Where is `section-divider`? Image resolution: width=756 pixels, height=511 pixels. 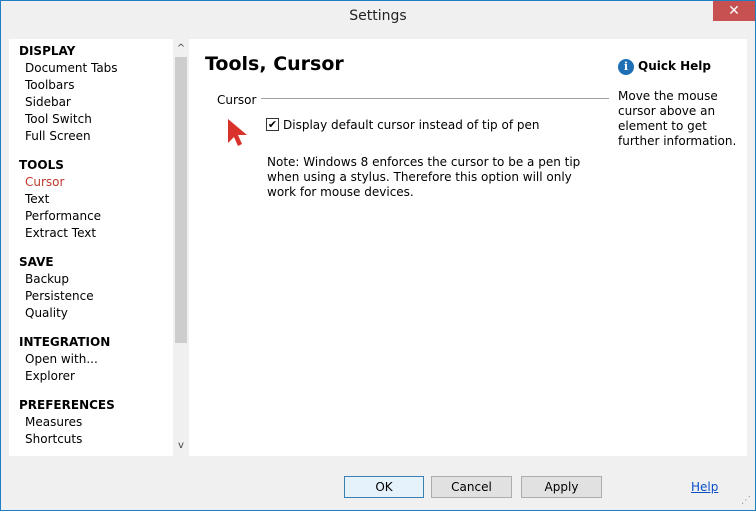 section-divider is located at coordinates (441, 98).